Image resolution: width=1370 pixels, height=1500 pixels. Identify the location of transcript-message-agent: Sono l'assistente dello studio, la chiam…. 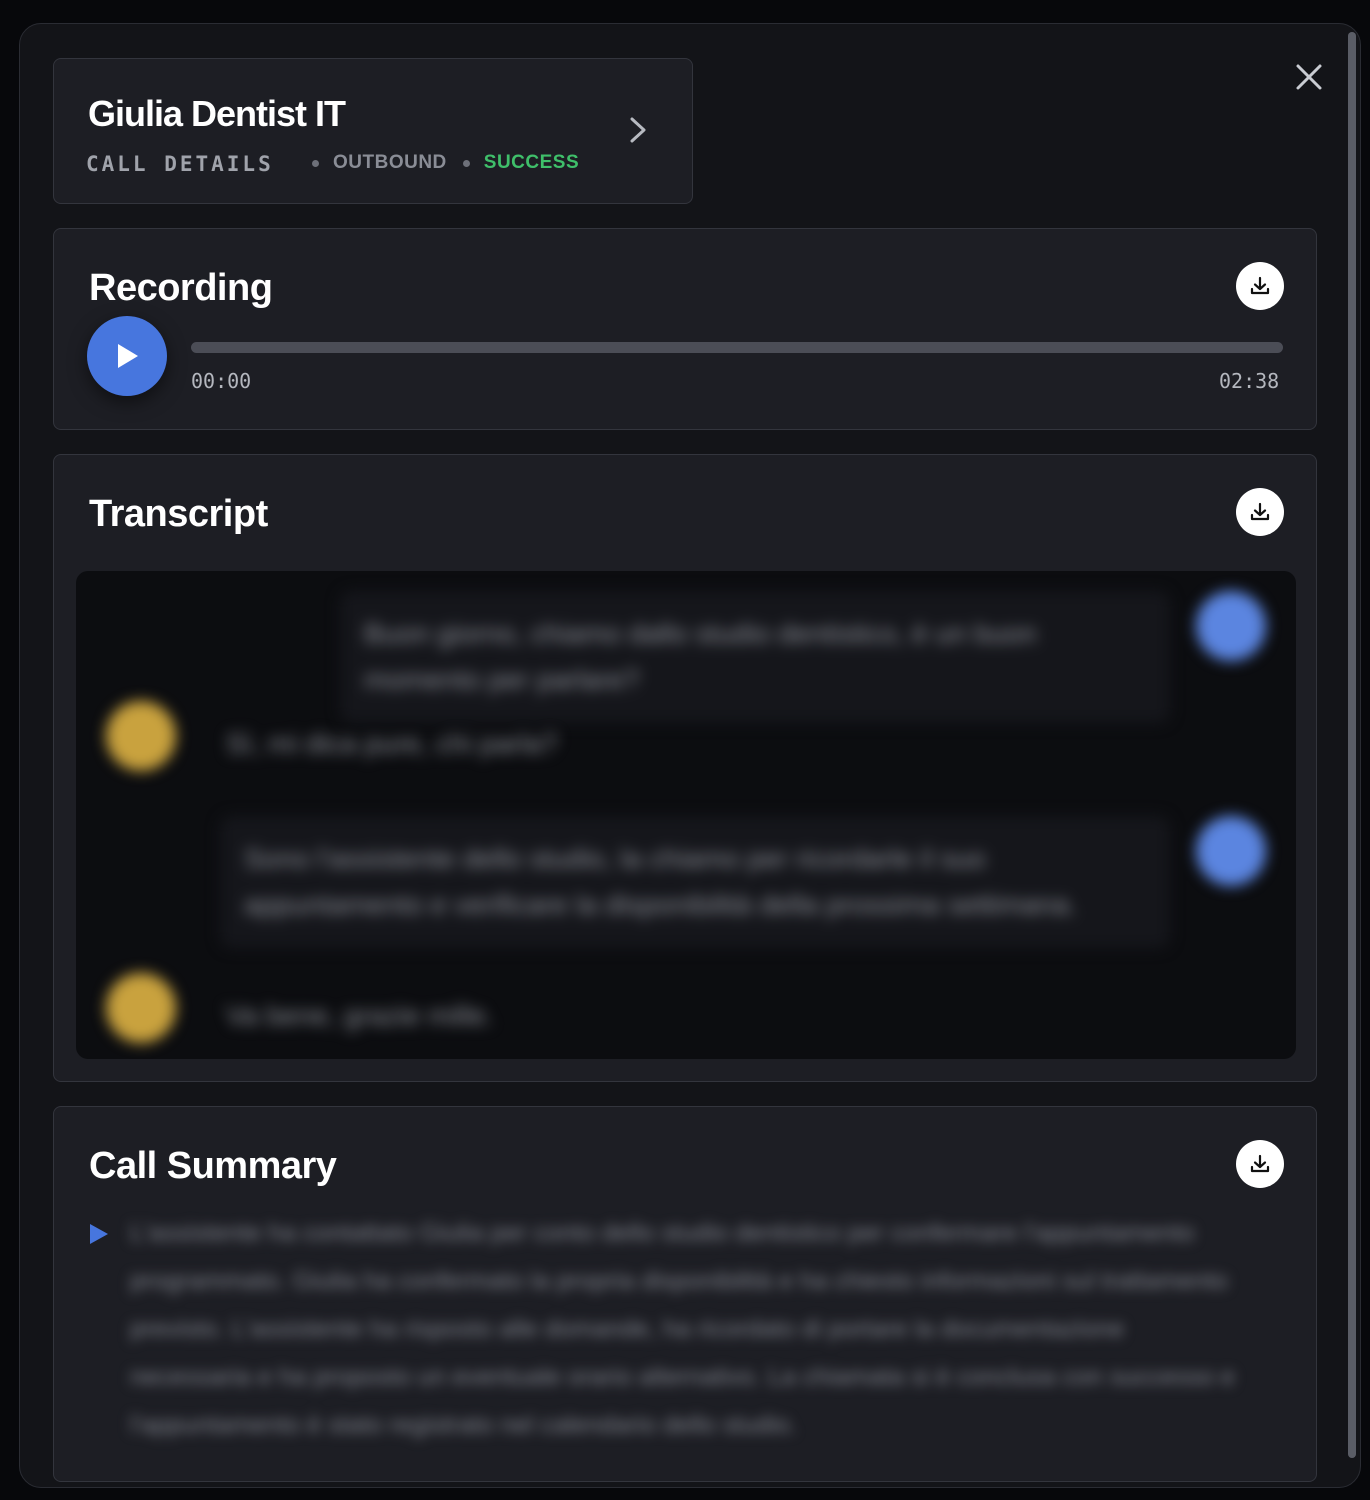
(736, 882).